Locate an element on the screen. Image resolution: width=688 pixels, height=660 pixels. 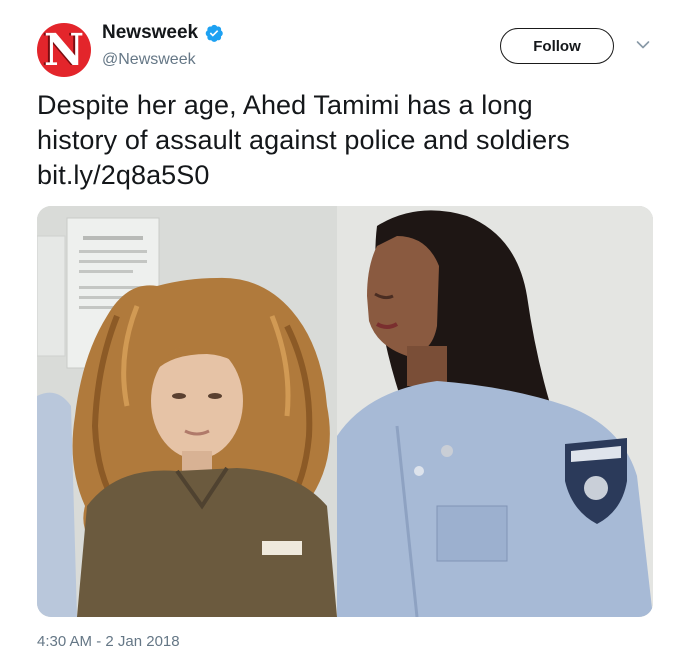
account-name-row: Newsweek is located at coordinates (163, 33).